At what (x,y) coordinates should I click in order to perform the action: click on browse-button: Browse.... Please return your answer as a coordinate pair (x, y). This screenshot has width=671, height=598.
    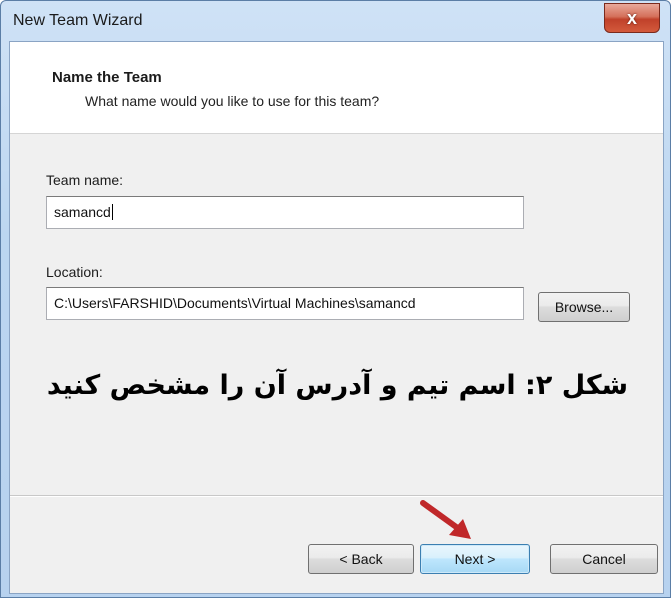
    Looking at the image, I should click on (584, 307).